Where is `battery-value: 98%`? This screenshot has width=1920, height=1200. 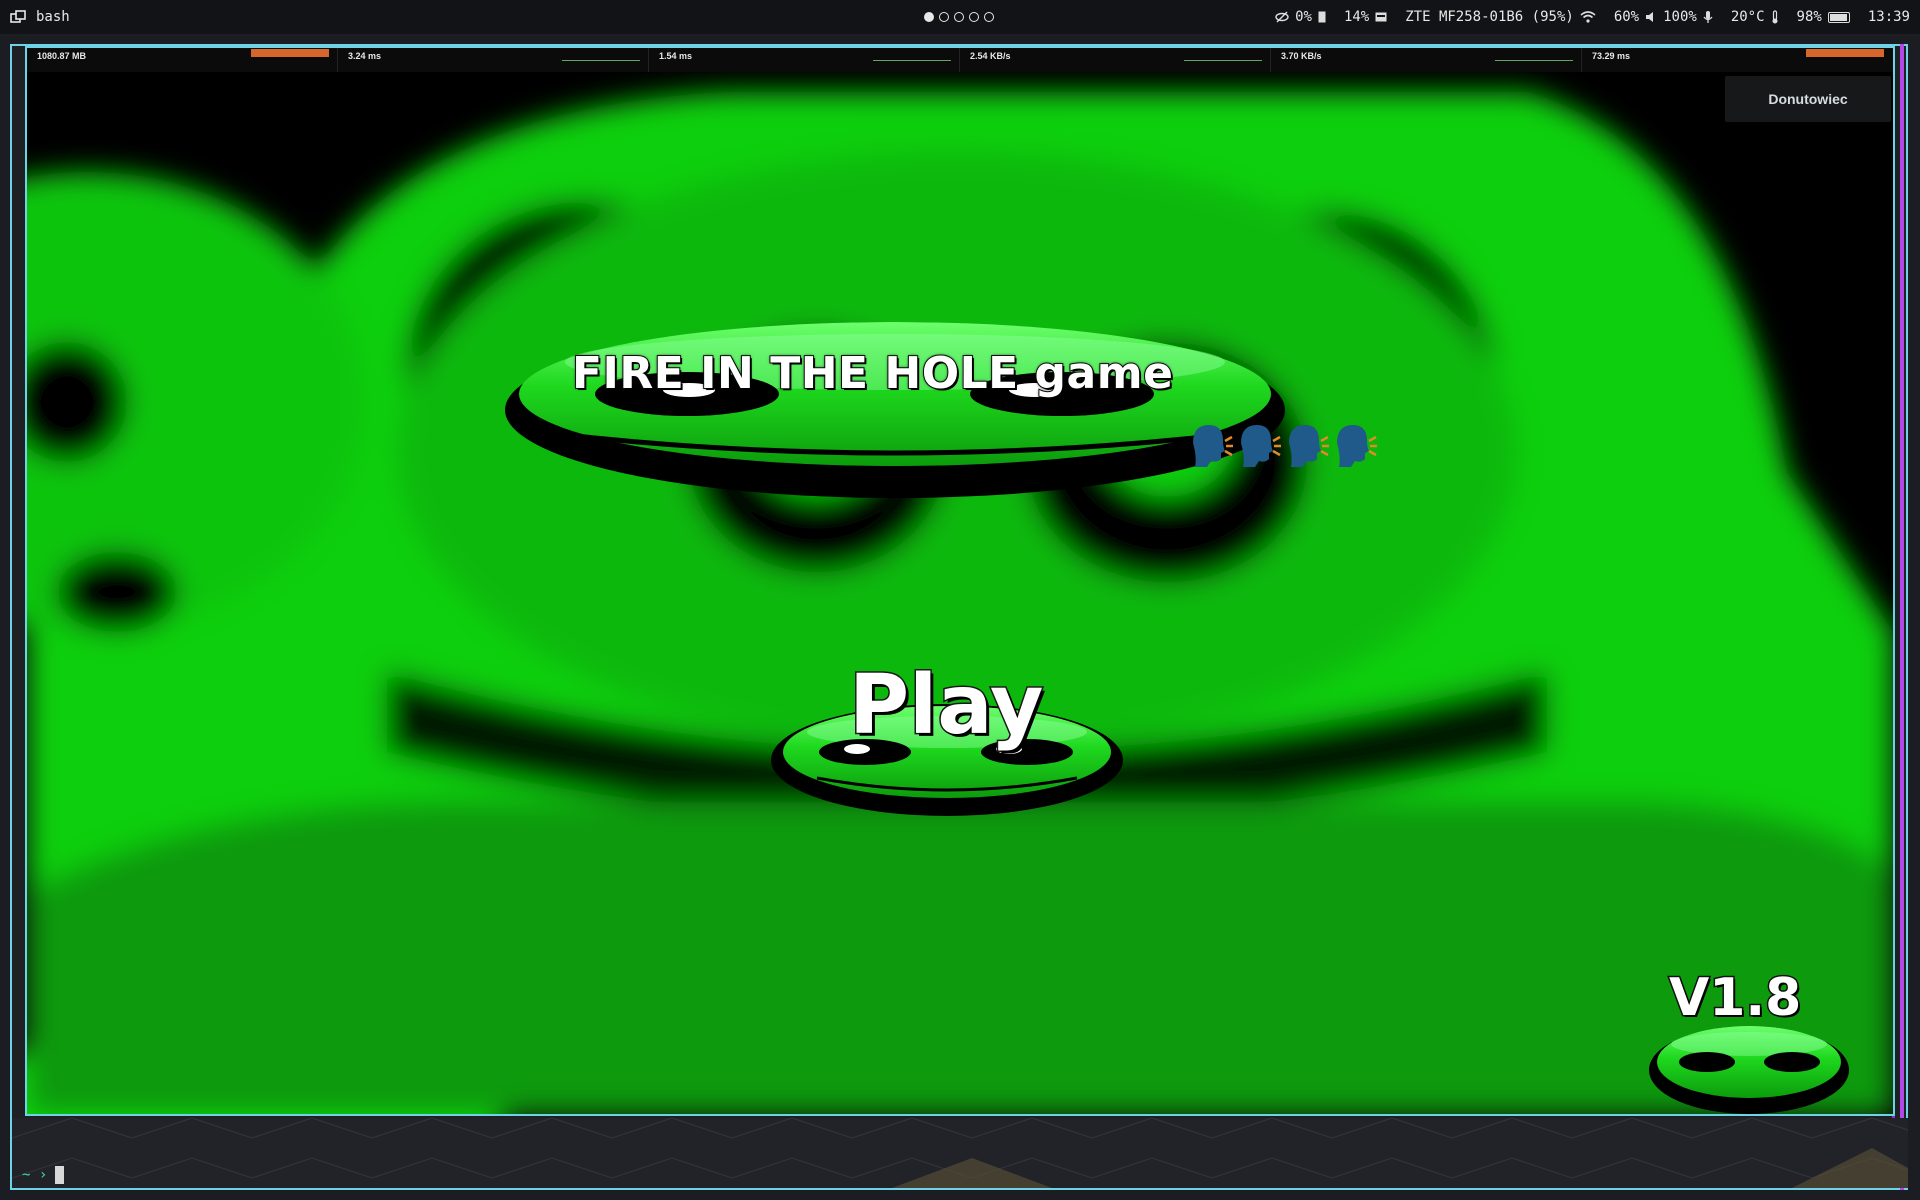 battery-value: 98% is located at coordinates (1809, 17).